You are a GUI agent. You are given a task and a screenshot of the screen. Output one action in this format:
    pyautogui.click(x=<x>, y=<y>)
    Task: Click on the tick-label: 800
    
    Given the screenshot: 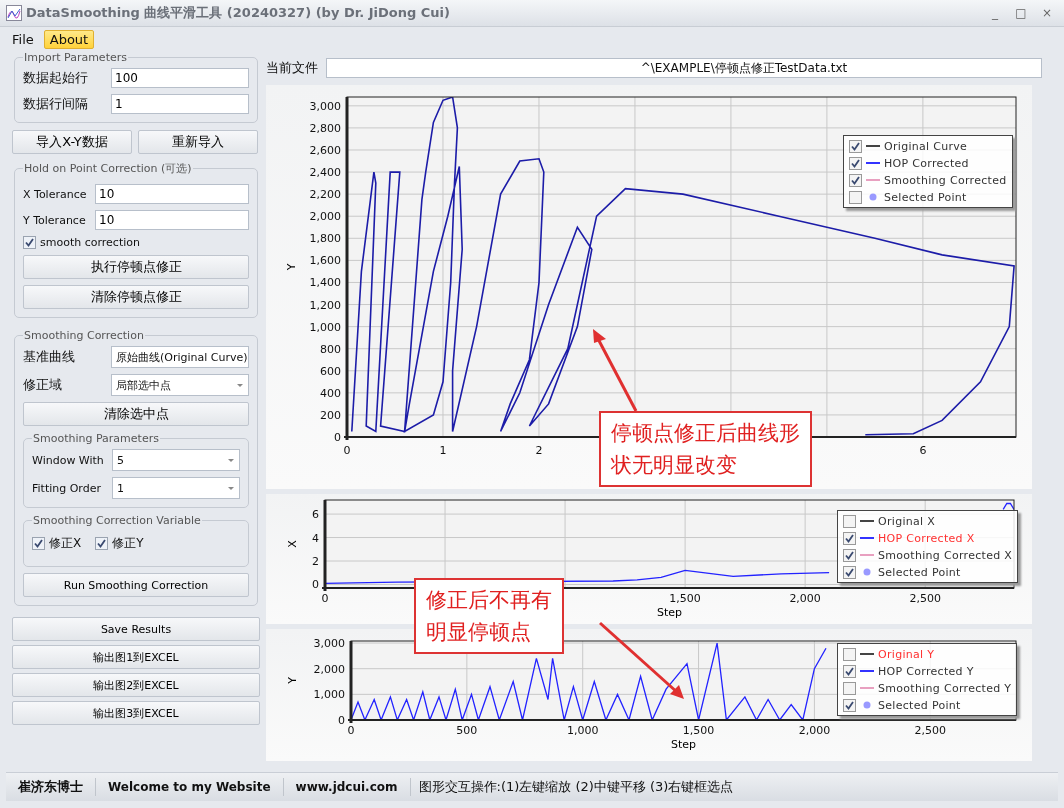 What is the action you would take?
    pyautogui.click(x=330, y=349)
    